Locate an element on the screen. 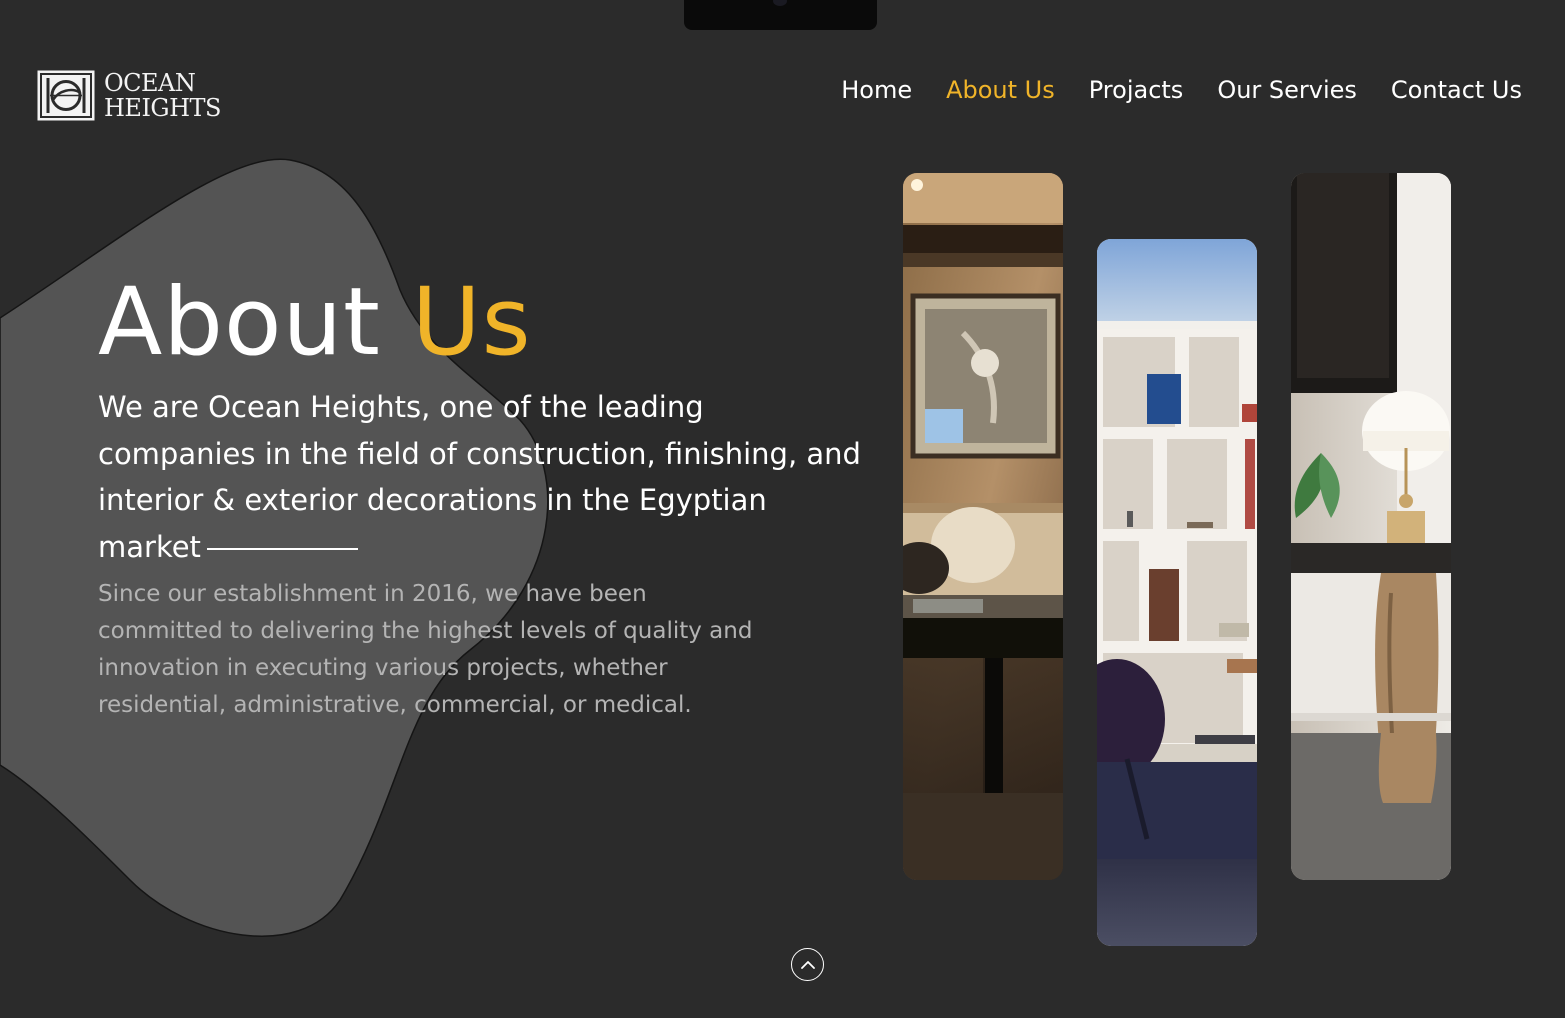 The width and height of the screenshot is (1565, 1018). camera-notch is located at coordinates (780, 15).